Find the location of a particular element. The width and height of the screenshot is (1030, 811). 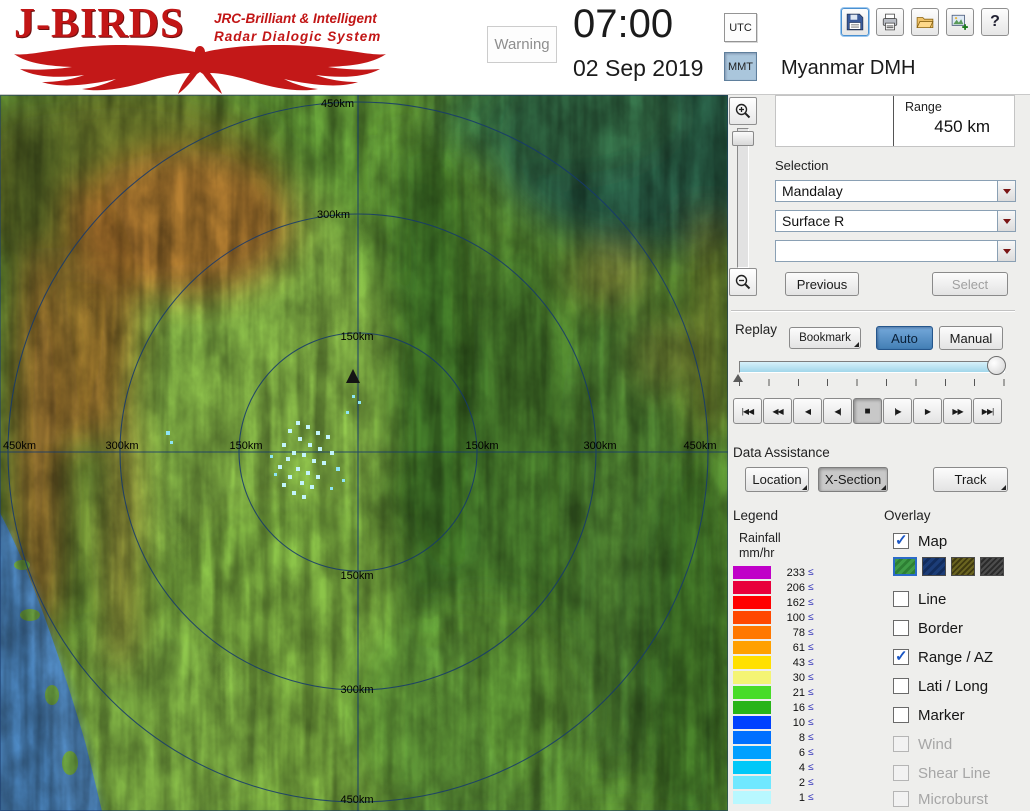

data-assistance-label: Data Assistance is located at coordinates (781, 452).